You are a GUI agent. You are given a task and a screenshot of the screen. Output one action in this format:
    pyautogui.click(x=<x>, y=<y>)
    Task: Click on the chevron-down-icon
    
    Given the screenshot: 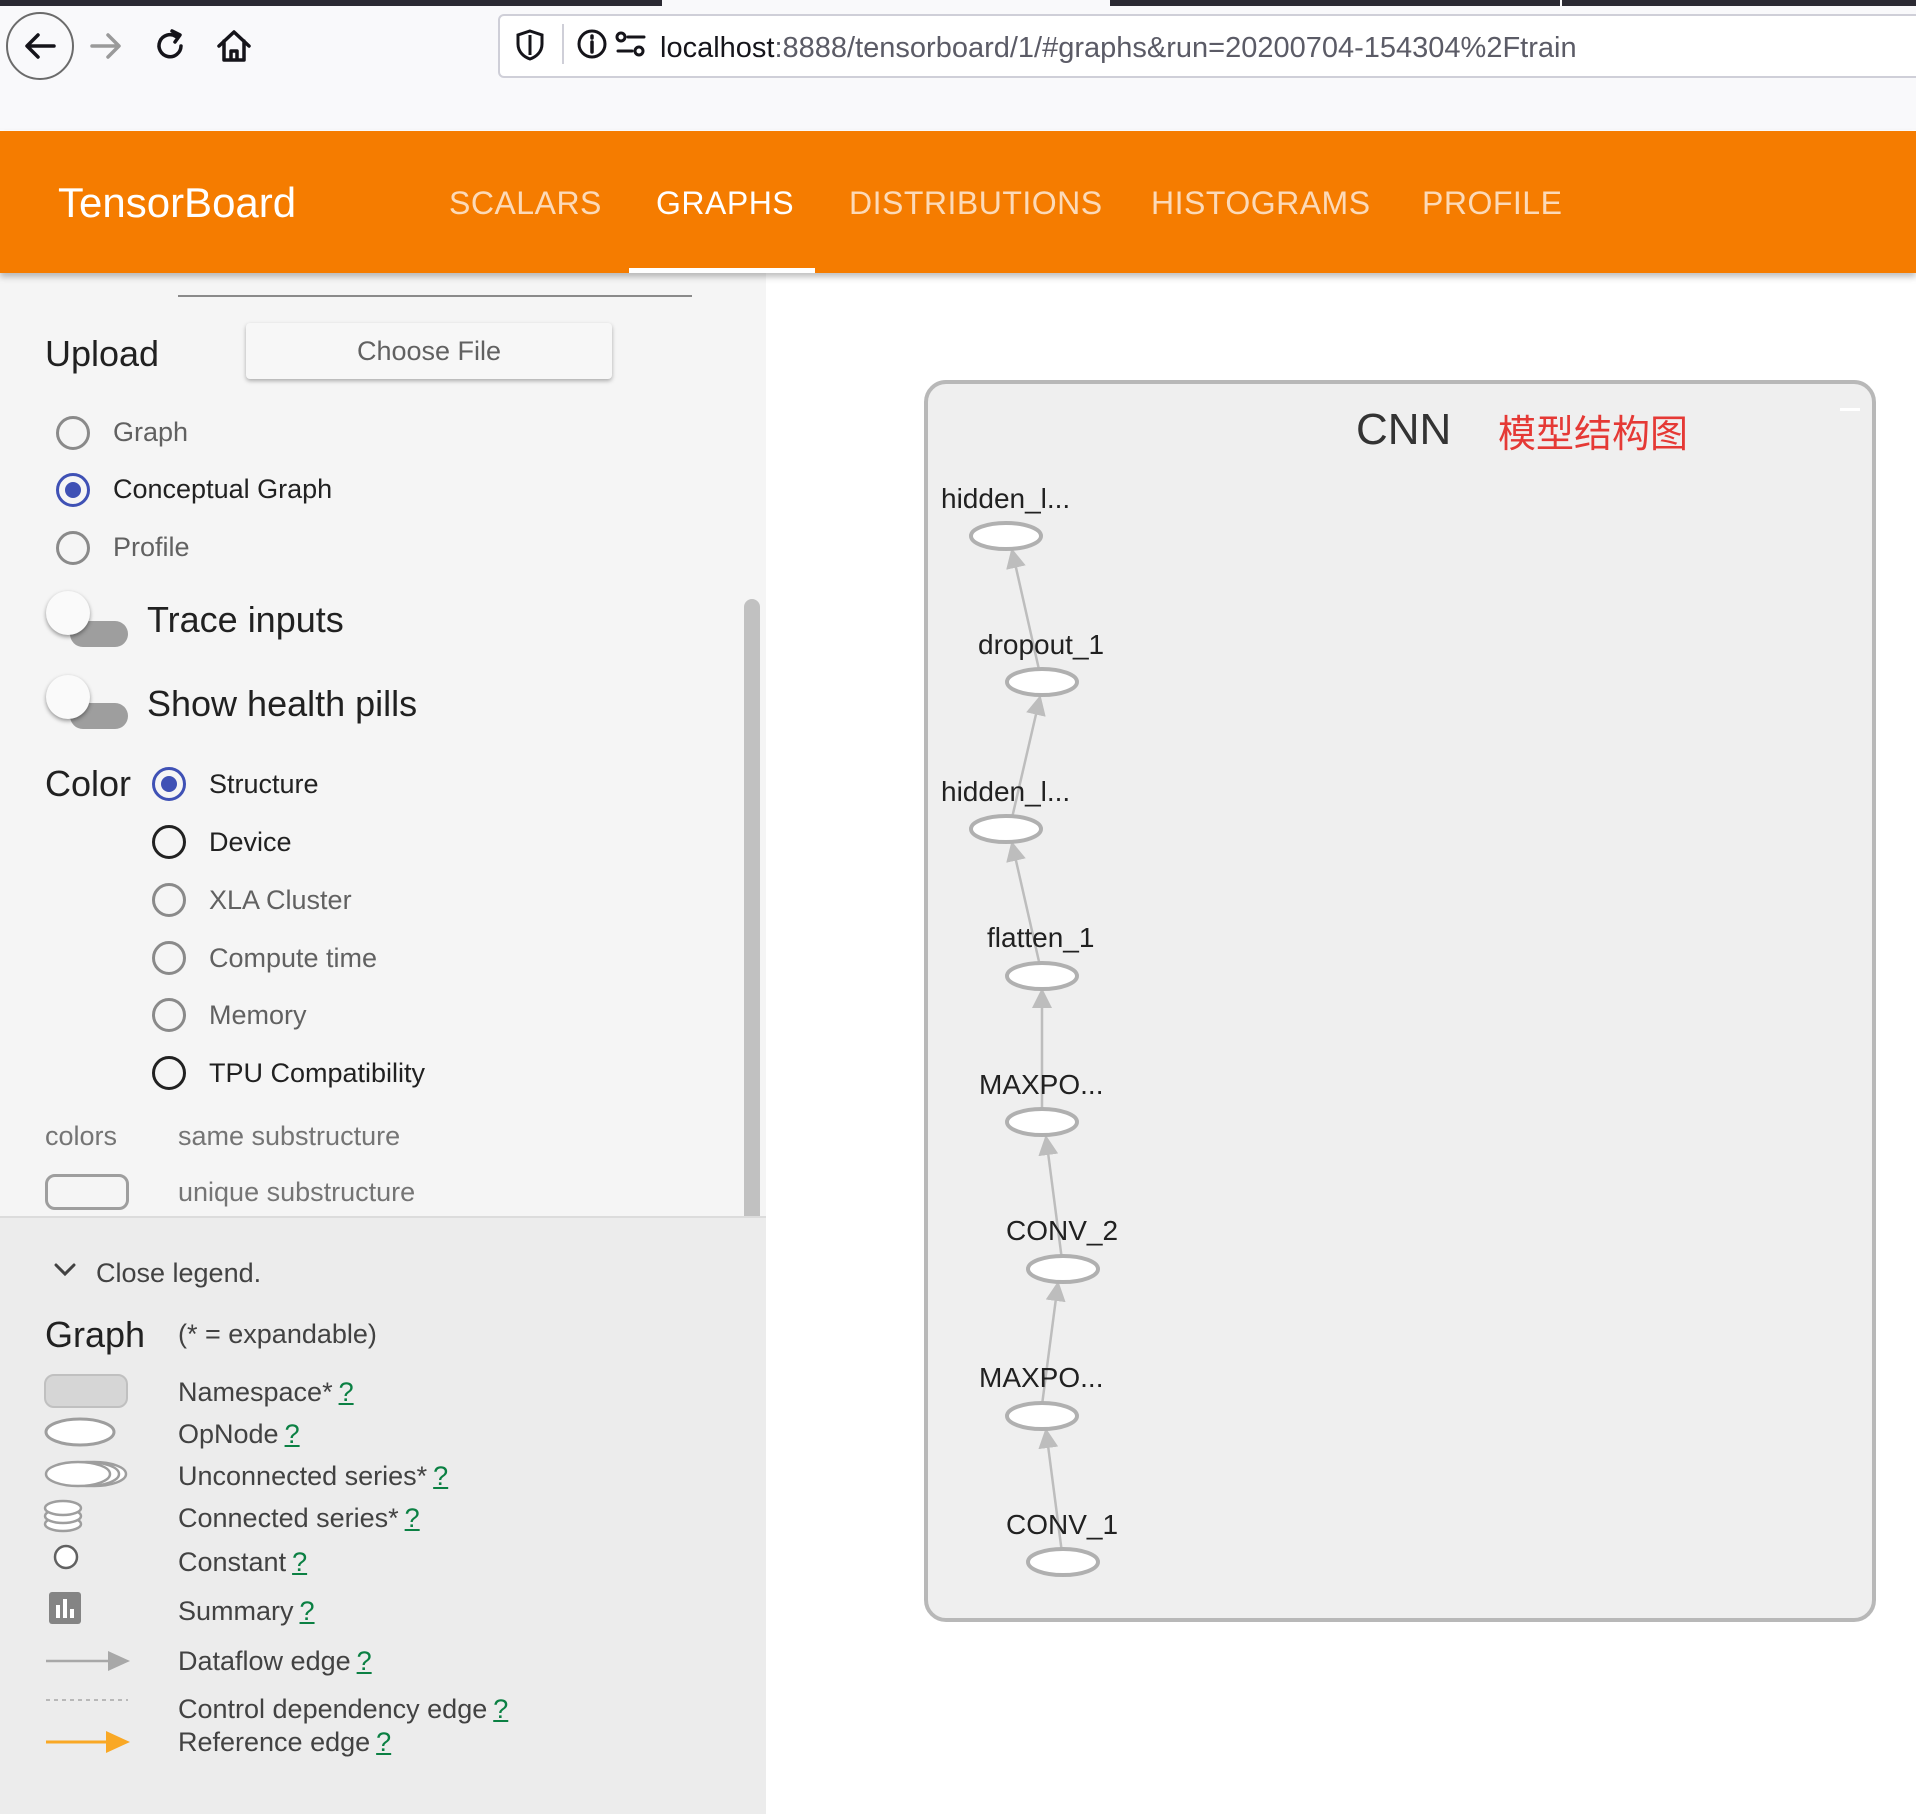 What is the action you would take?
    pyautogui.click(x=65, y=1272)
    